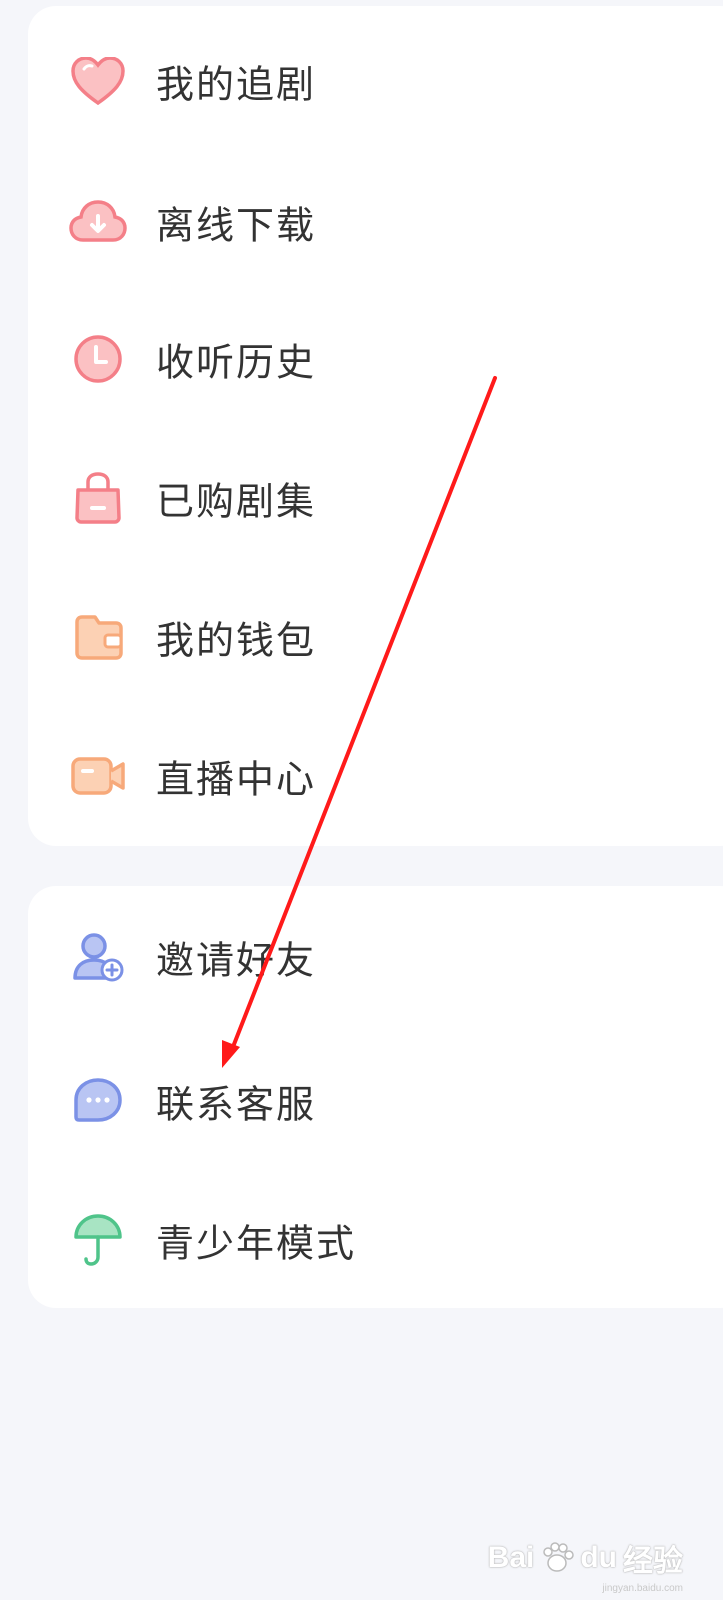  What do you see at coordinates (653, 1561) in the screenshot?
I see `watermark-suffix: 经验` at bounding box center [653, 1561].